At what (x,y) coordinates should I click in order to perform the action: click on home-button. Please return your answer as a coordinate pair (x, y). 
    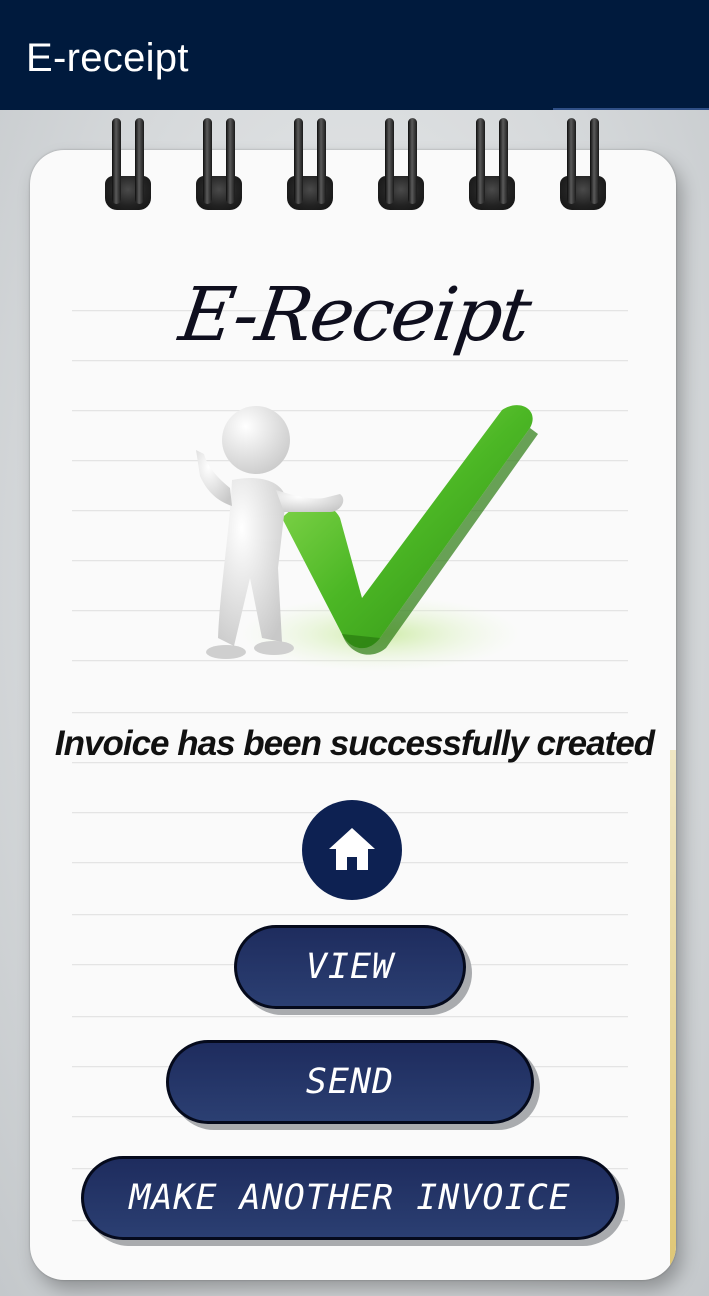
    Looking at the image, I should click on (352, 850).